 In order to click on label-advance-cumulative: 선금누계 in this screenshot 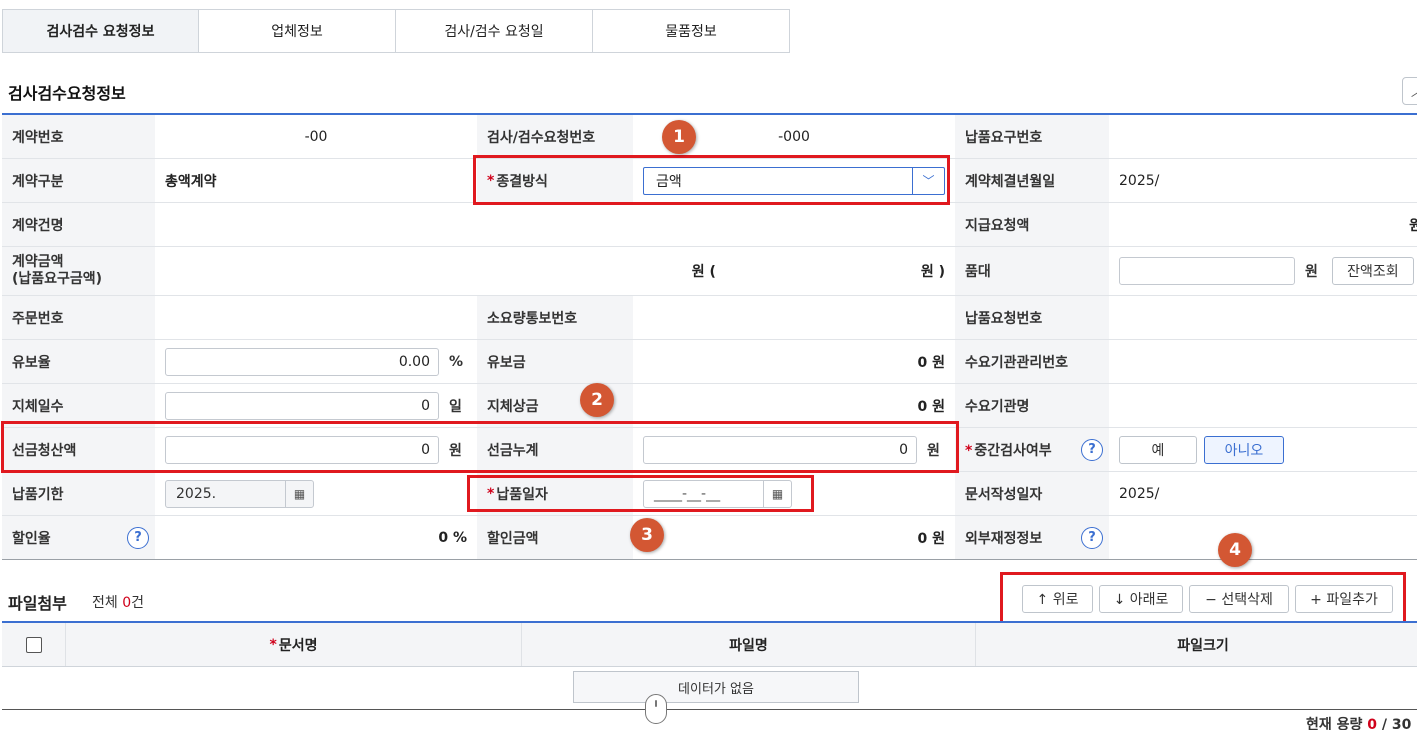, I will do `click(555, 449)`.